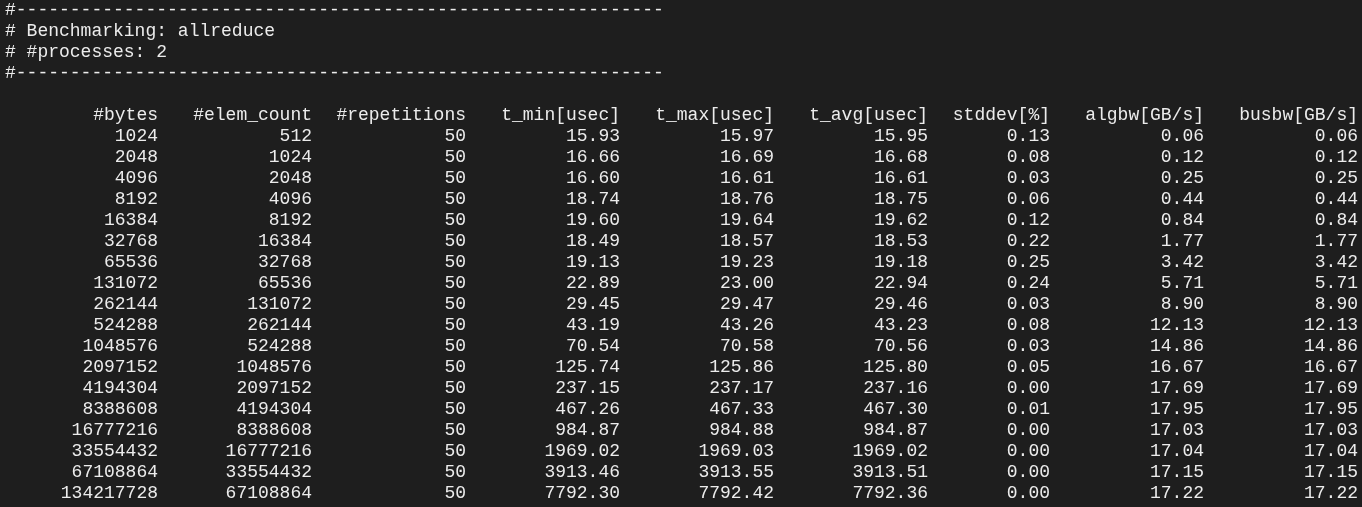  What do you see at coordinates (1028, 136) in the screenshot?
I see `table-cell: 0.13` at bounding box center [1028, 136].